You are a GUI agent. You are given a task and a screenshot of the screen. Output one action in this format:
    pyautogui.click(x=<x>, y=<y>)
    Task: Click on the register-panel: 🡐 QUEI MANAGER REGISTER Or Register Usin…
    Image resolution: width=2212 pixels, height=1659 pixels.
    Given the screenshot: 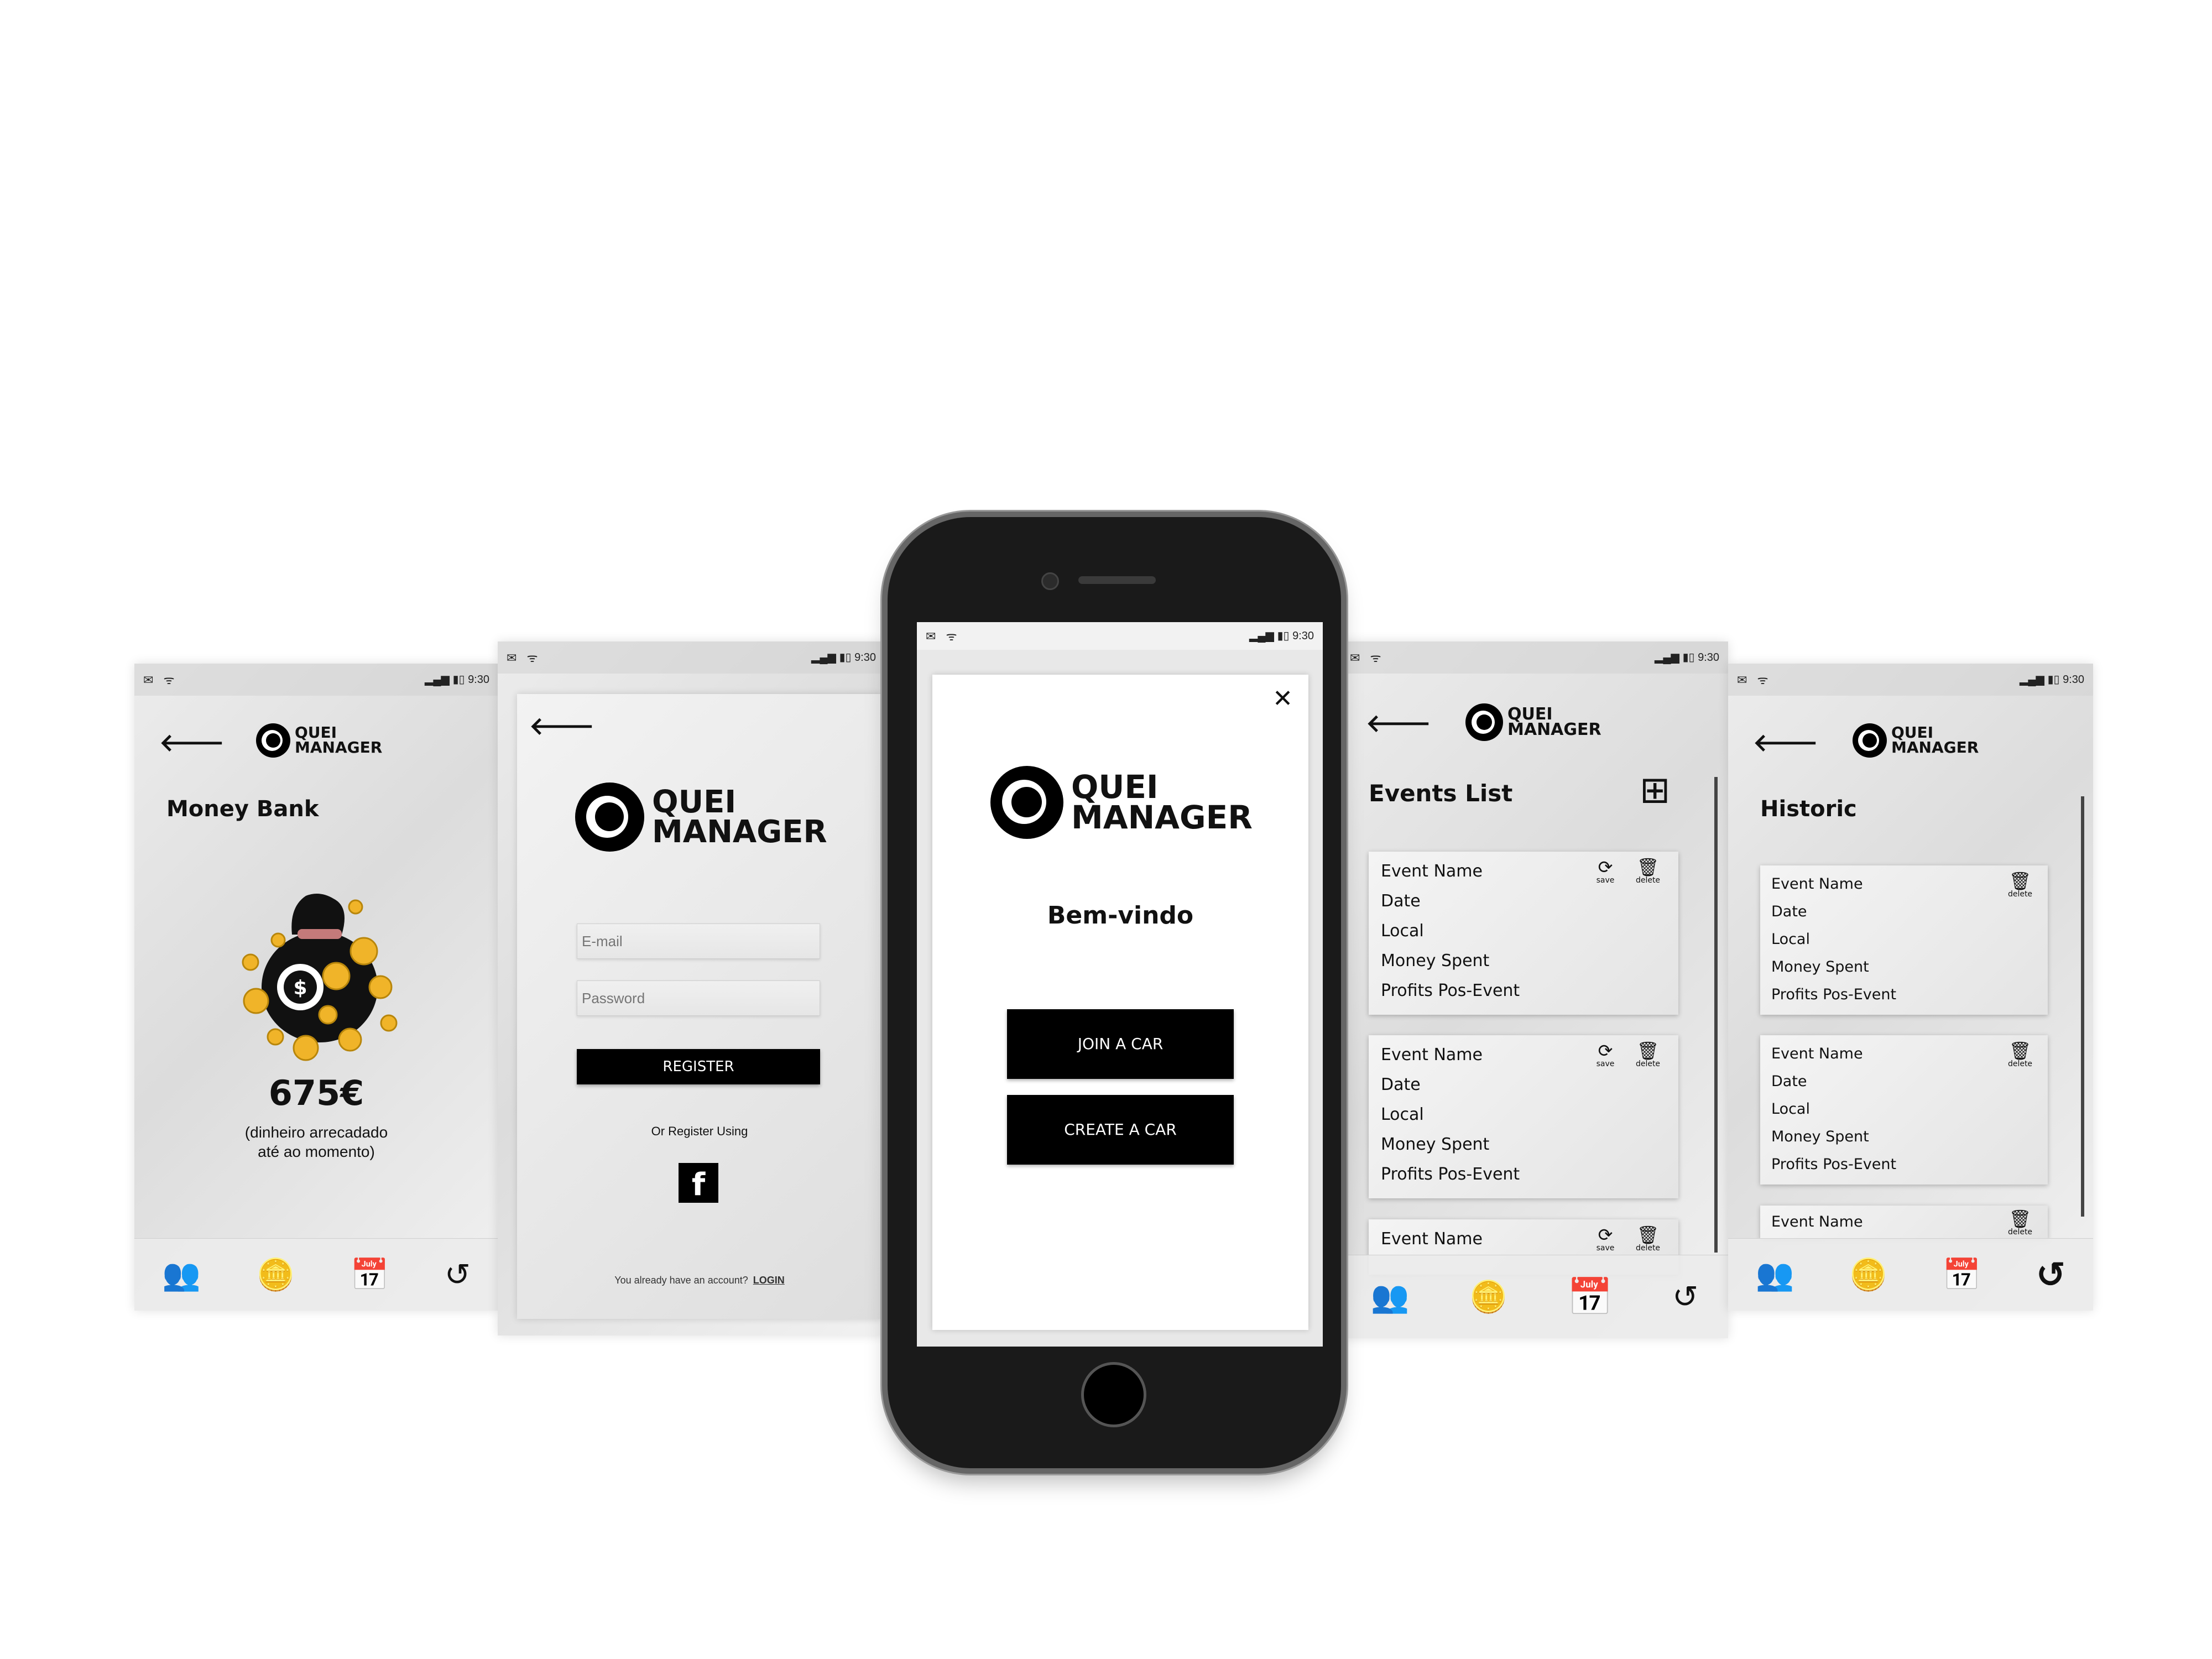 What is the action you would take?
    pyautogui.click(x=700, y=1007)
    